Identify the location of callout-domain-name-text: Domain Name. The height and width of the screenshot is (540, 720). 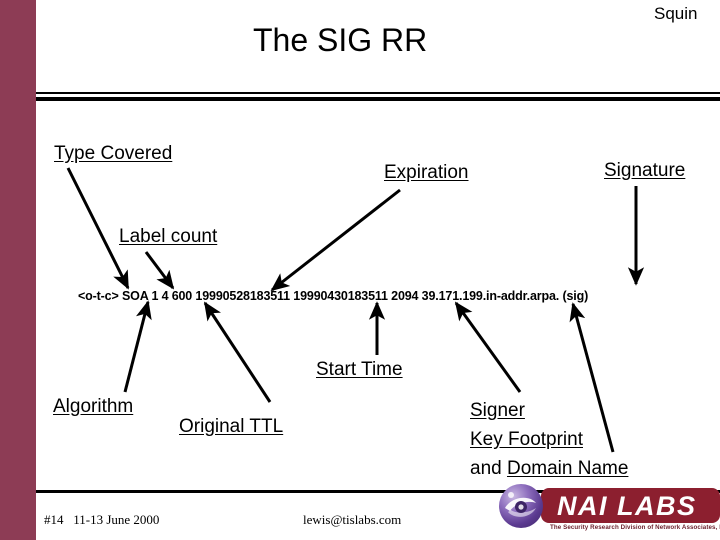
(567, 468).